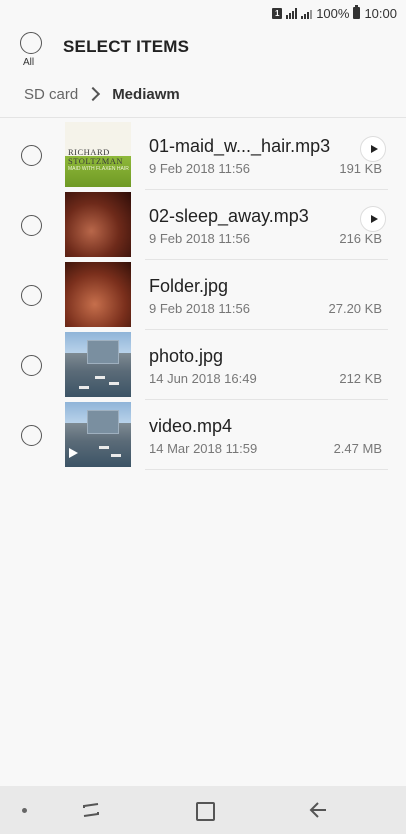 The width and height of the screenshot is (406, 834). What do you see at coordinates (24, 810) in the screenshot?
I see `nav-dot-icon` at bounding box center [24, 810].